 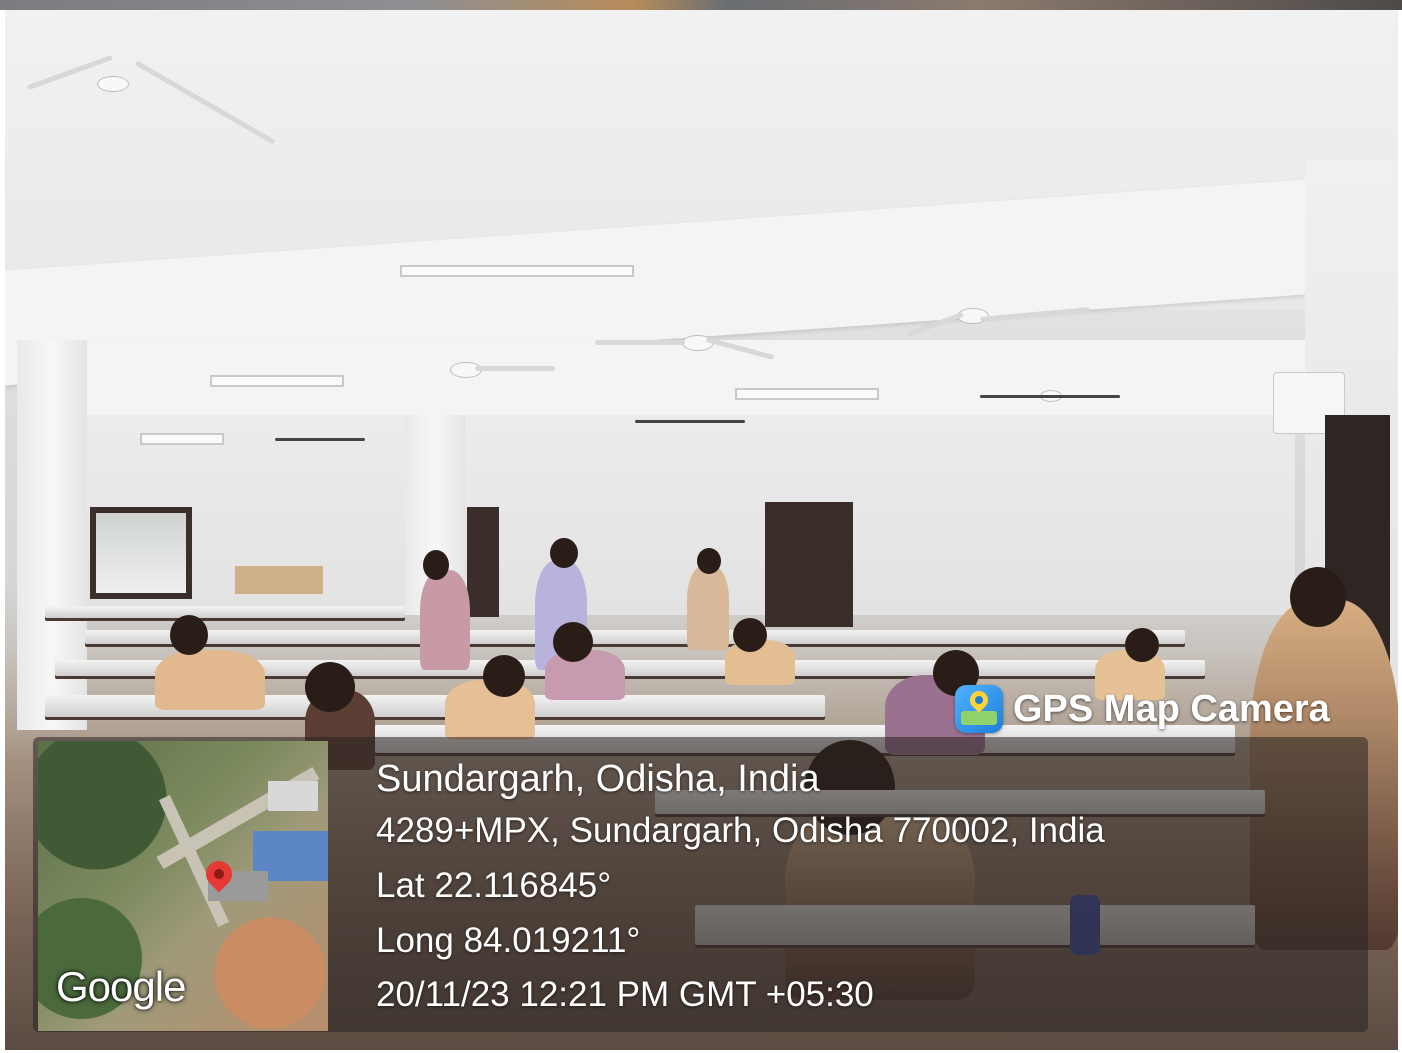 What do you see at coordinates (141, 553) in the screenshot?
I see `window` at bounding box center [141, 553].